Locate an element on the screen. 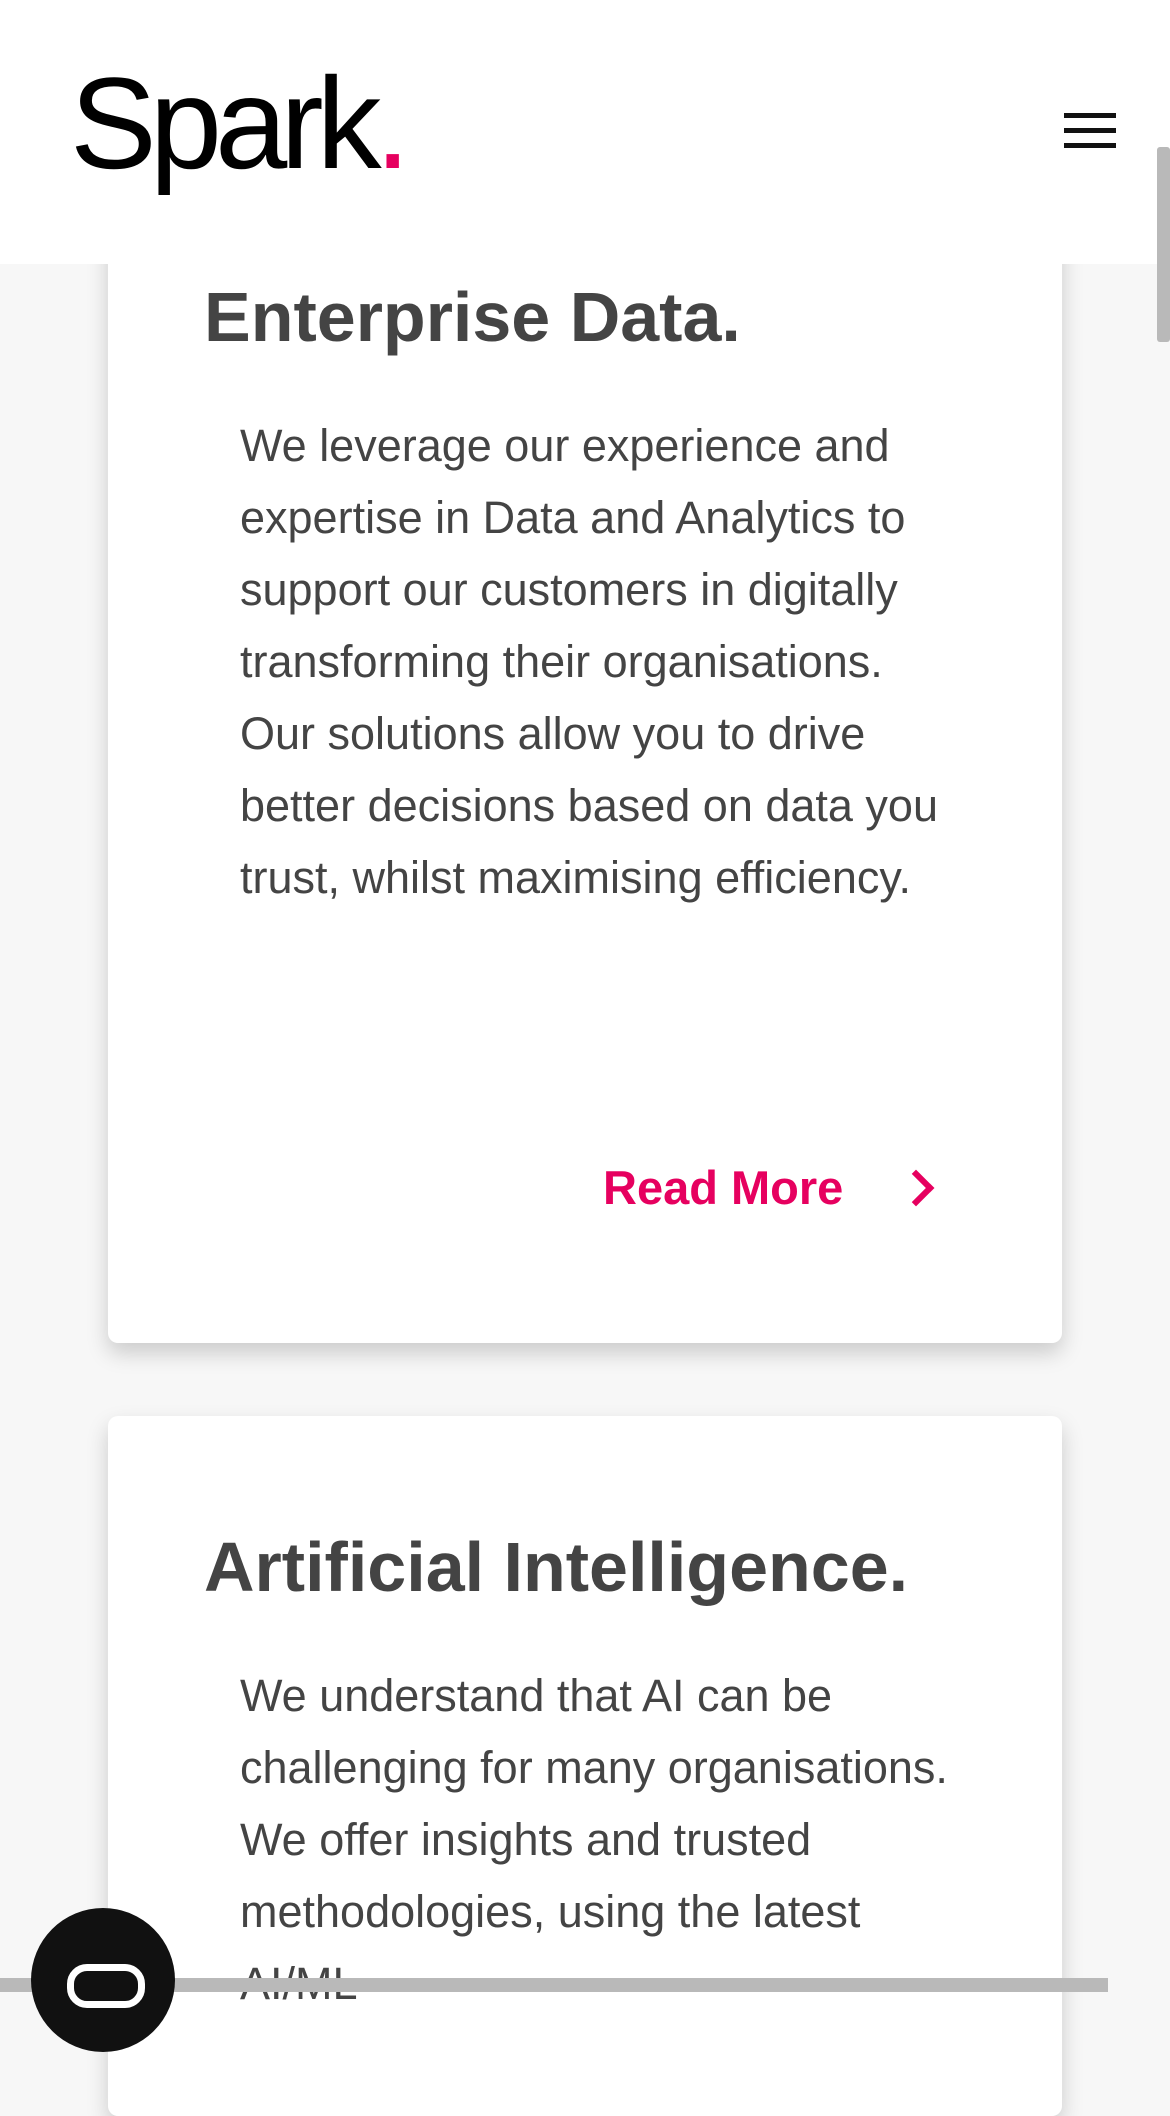  card-title: Artificial Intelligence. is located at coordinates (556, 1567).